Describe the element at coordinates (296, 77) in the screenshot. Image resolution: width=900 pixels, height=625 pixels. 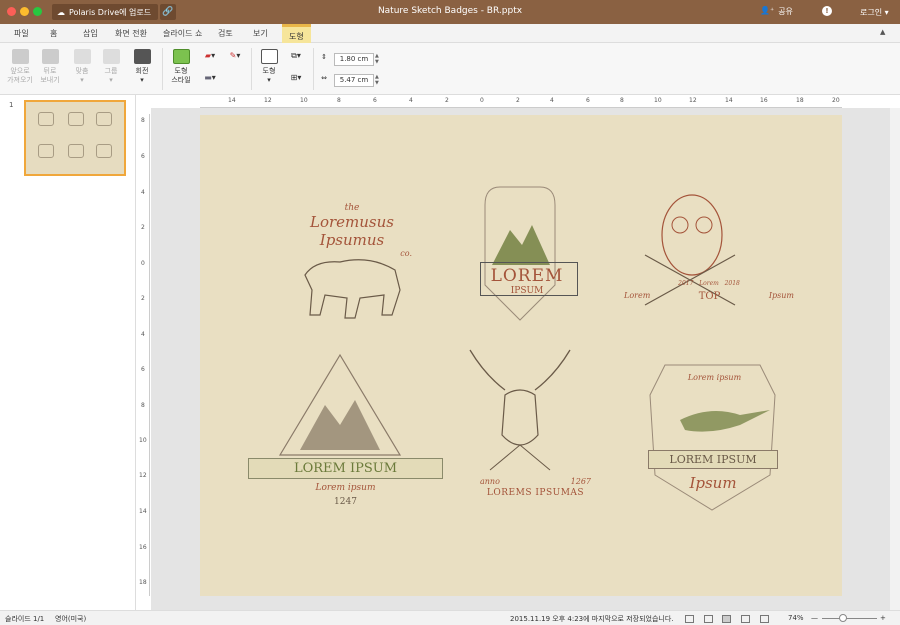
I see `crop-button: ⊞▾` at that location.